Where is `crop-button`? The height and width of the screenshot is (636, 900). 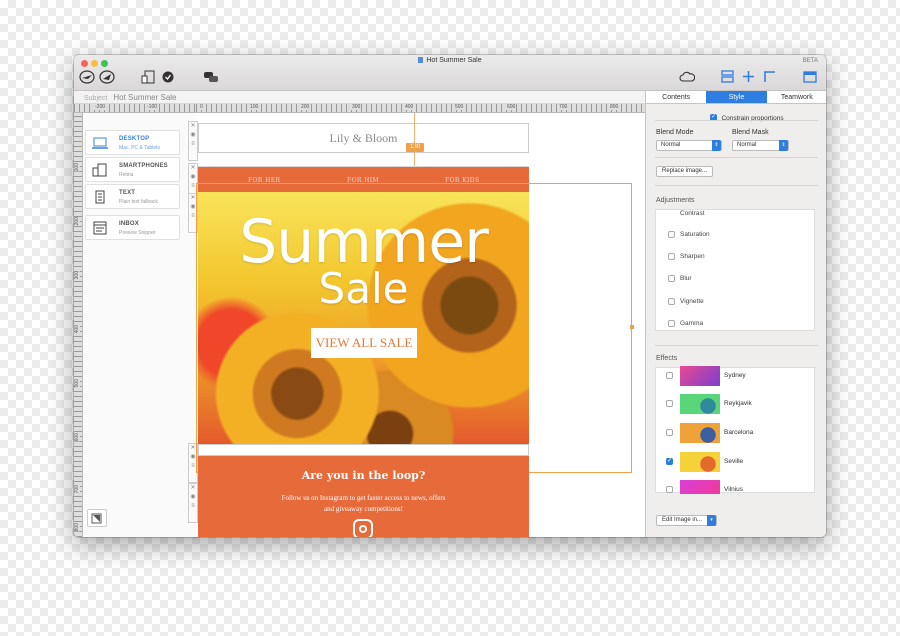
crop-button is located at coordinates (769, 76).